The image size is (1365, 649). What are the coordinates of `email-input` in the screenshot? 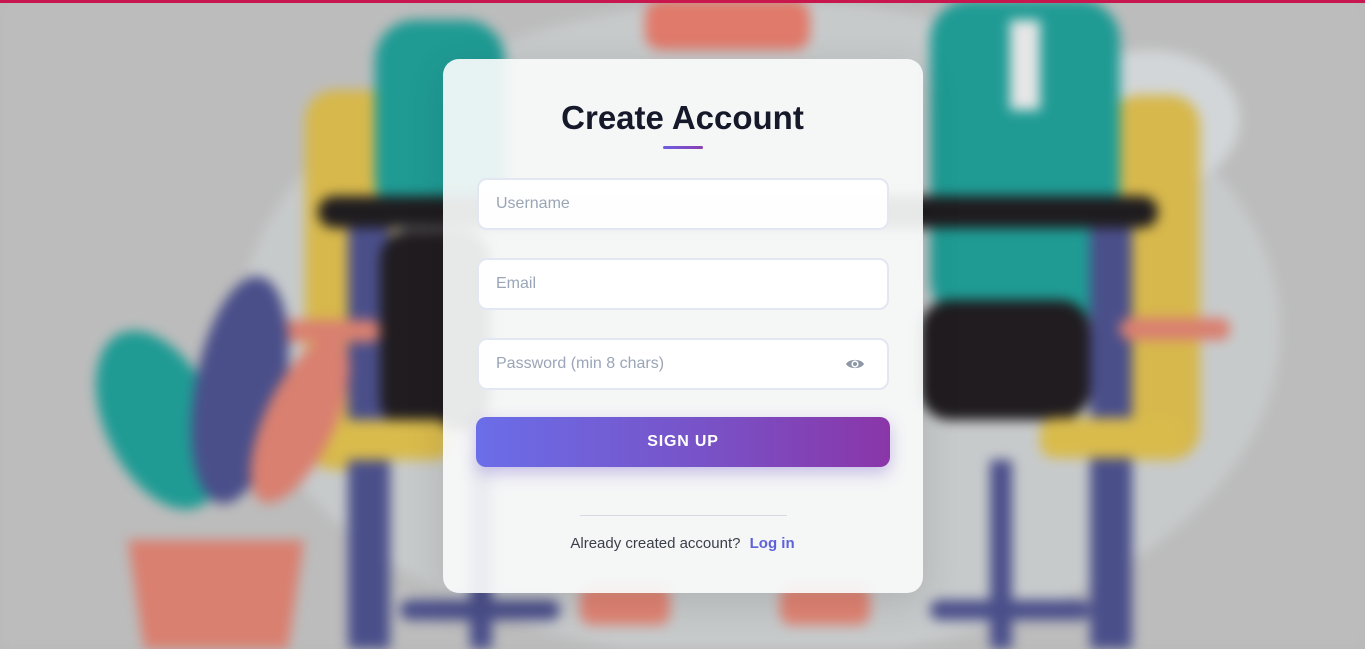 It's located at (657, 284).